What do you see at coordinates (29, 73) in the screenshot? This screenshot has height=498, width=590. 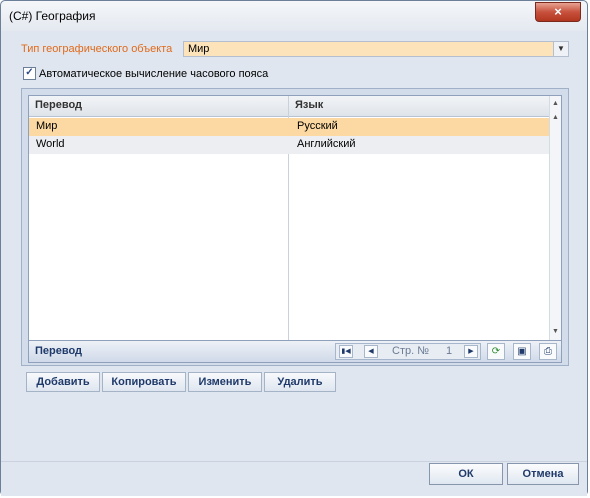 I see `auto-timezone-checkbox: ✓` at bounding box center [29, 73].